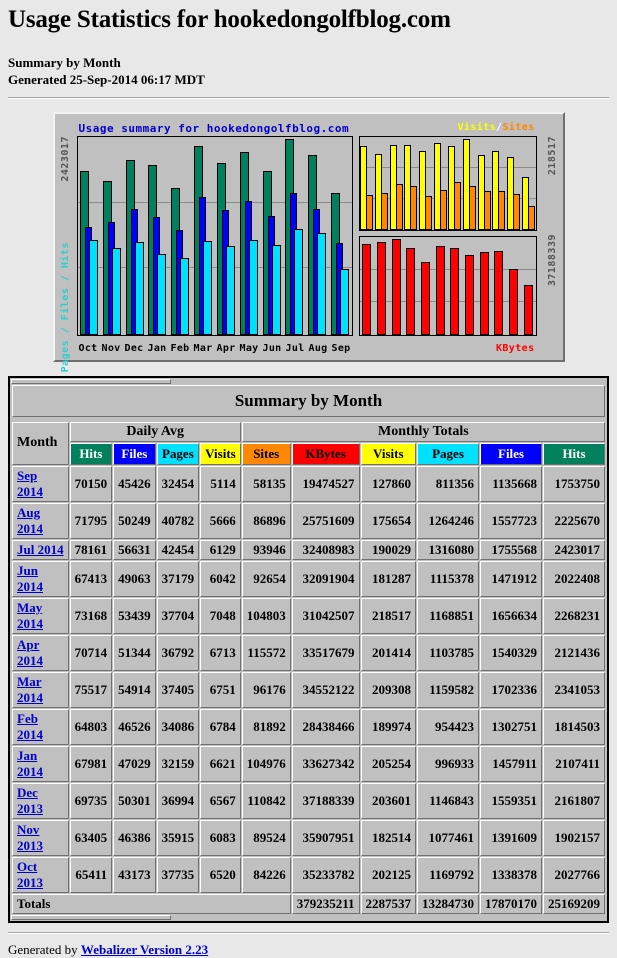 The width and height of the screenshot is (617, 958). Describe the element at coordinates (388, 726) in the screenshot. I see `cell-tot-visits: 189974` at that location.